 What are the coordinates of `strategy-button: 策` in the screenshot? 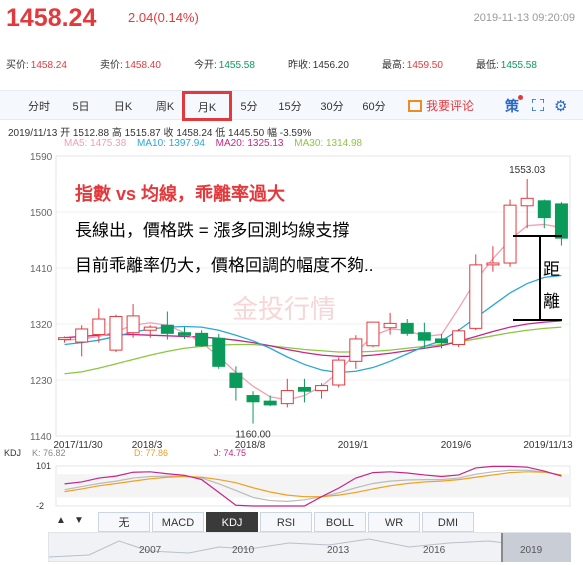 It's located at (514, 105).